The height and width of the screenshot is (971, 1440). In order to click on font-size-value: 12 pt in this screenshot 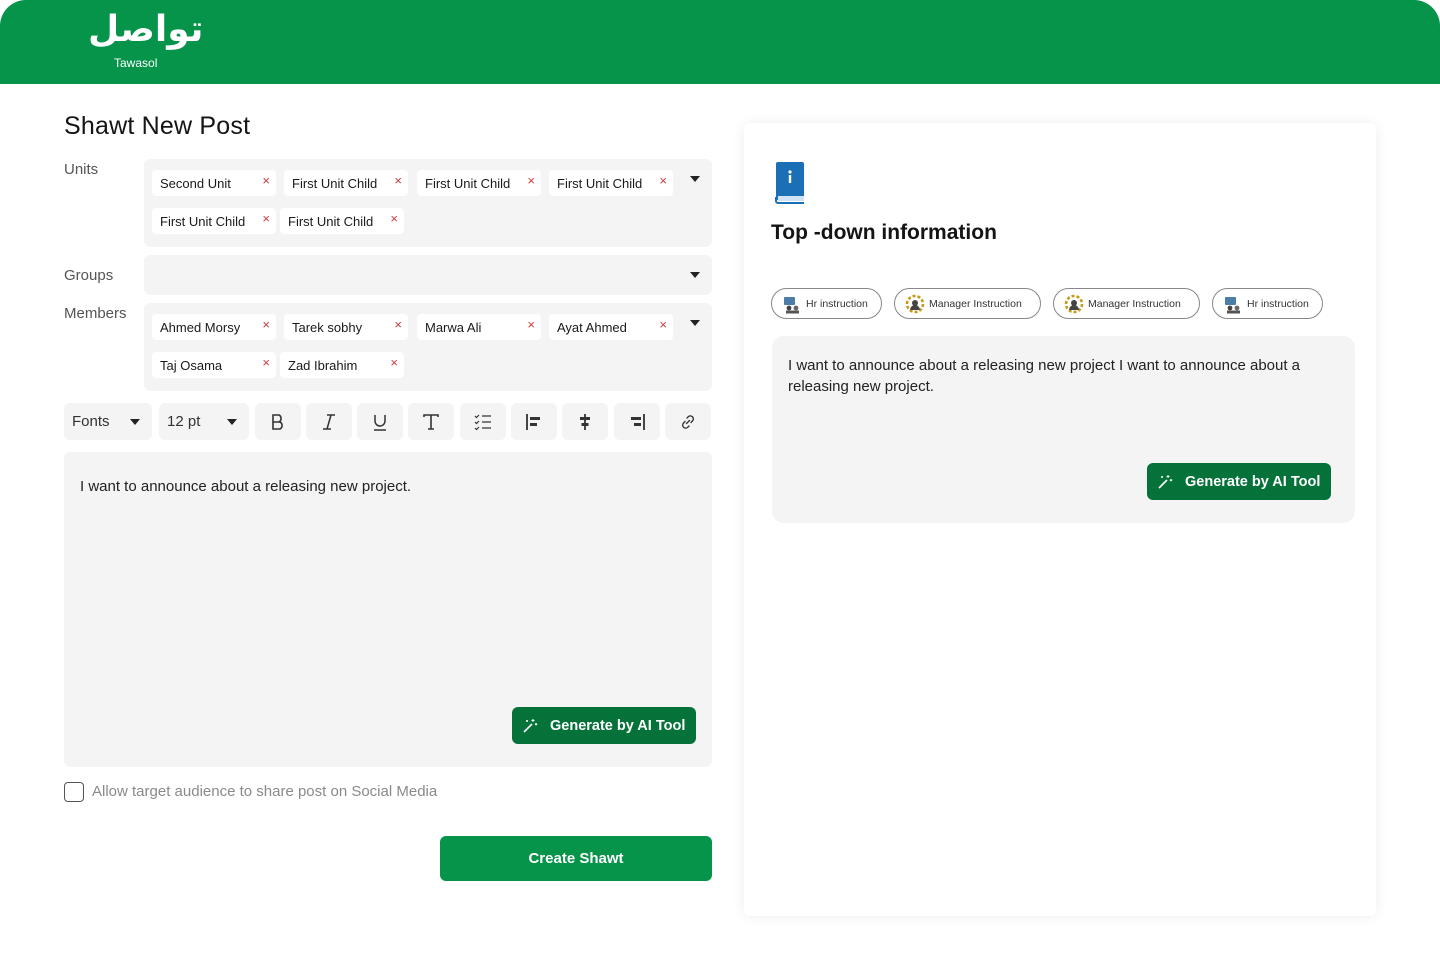, I will do `click(184, 421)`.